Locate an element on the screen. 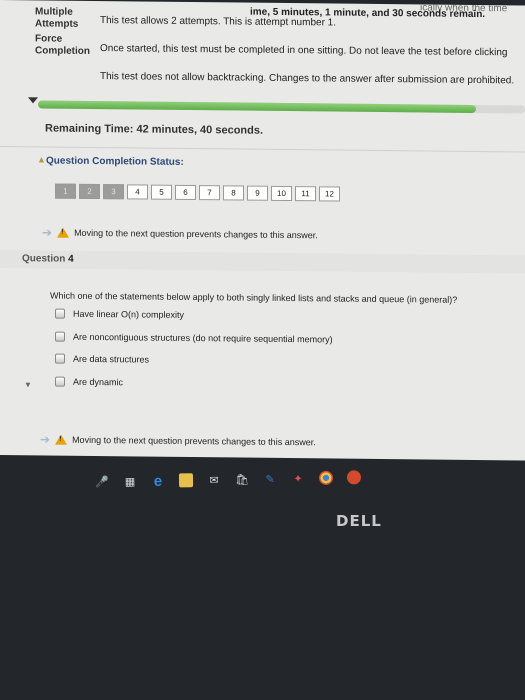  dell-logo: DELL is located at coordinates (359, 521).